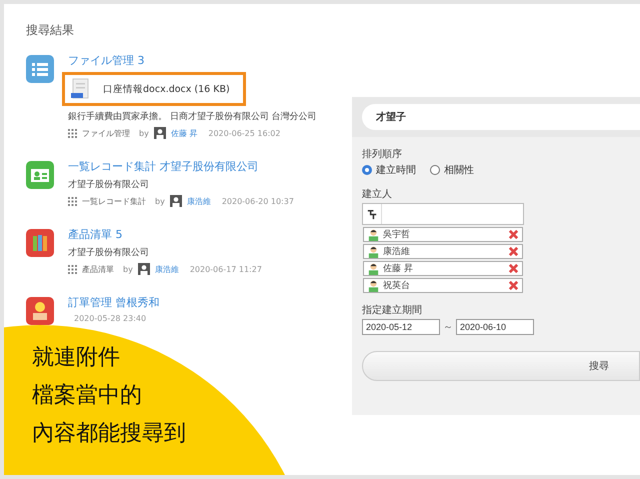 This screenshot has width=640, height=479. What do you see at coordinates (377, 194) in the screenshot?
I see `creator-label: 建立人` at bounding box center [377, 194].